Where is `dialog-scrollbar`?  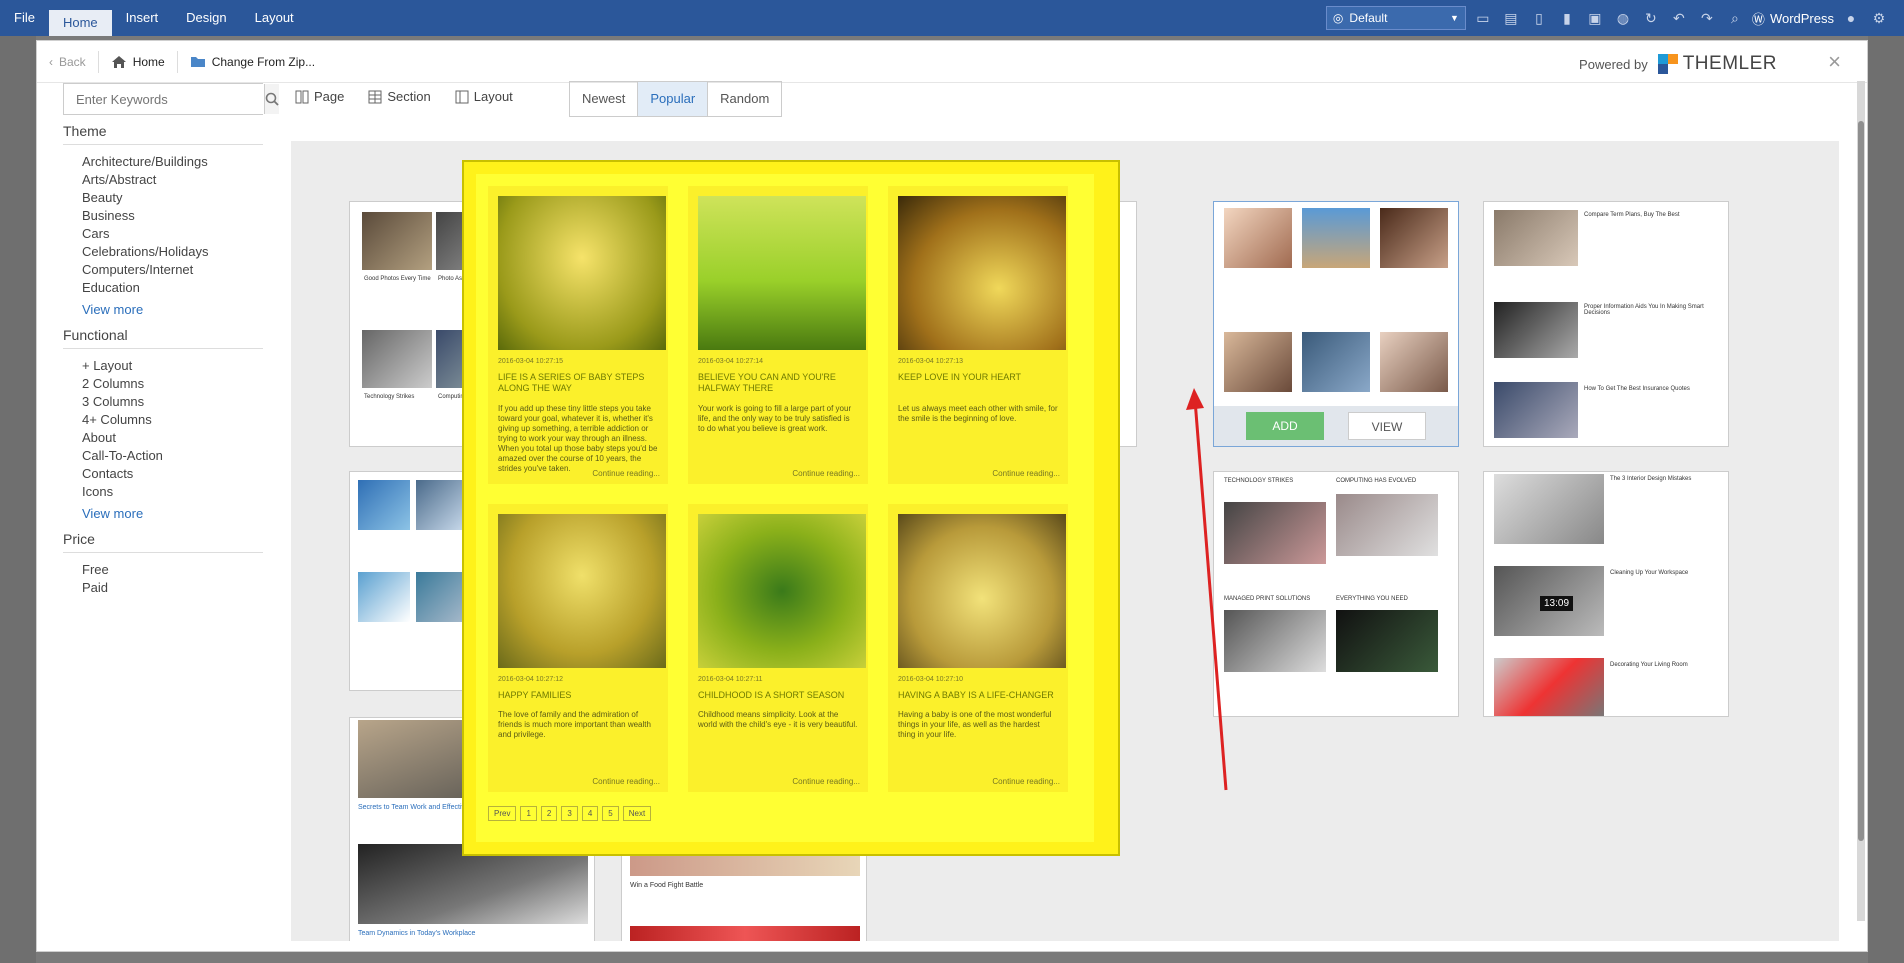
dialog-scrollbar is located at coordinates (1861, 501).